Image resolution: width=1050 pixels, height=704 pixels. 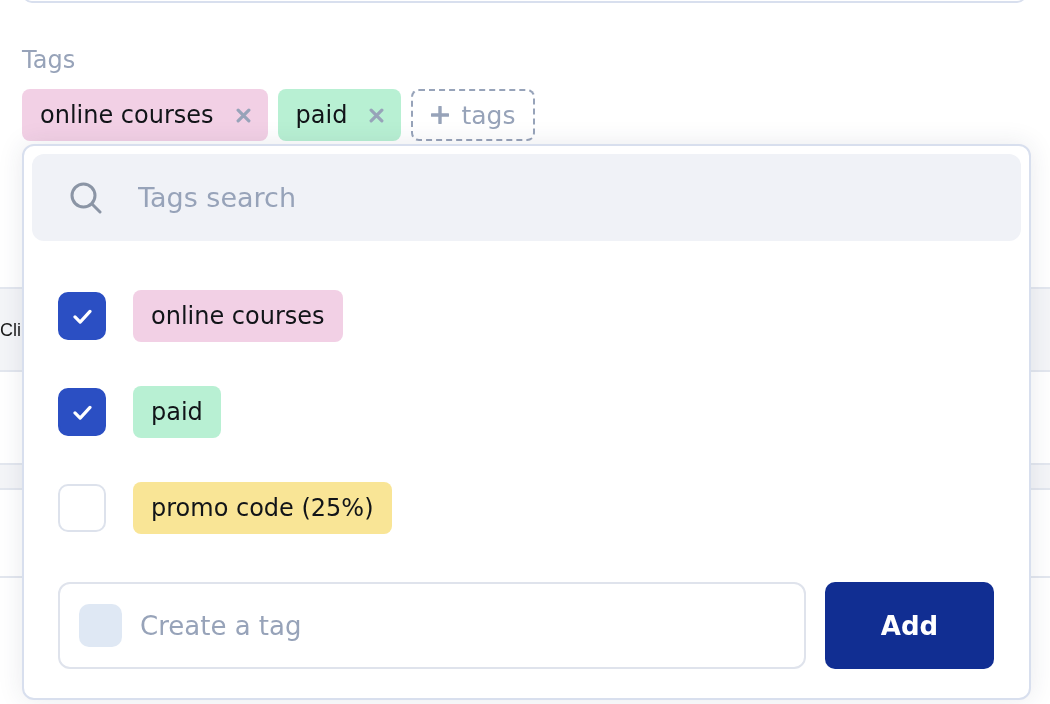 What do you see at coordinates (49, 60) in the screenshot?
I see `field-label: Tags` at bounding box center [49, 60].